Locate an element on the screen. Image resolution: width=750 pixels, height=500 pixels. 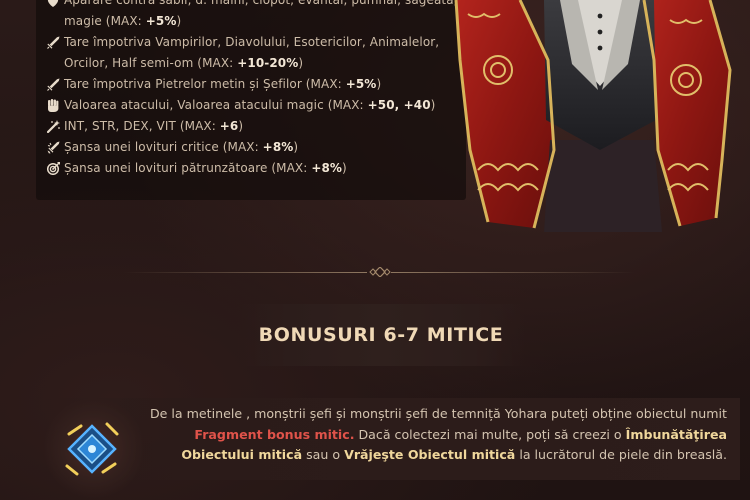
shield-icon is located at coordinates (53, 4).